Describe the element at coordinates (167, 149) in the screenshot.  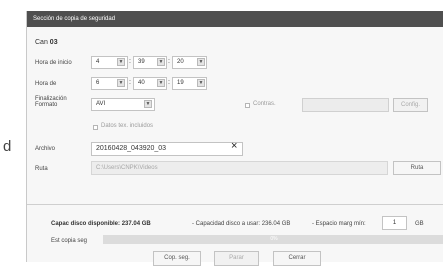
I see `file-input: 20160428_043920_03` at that location.